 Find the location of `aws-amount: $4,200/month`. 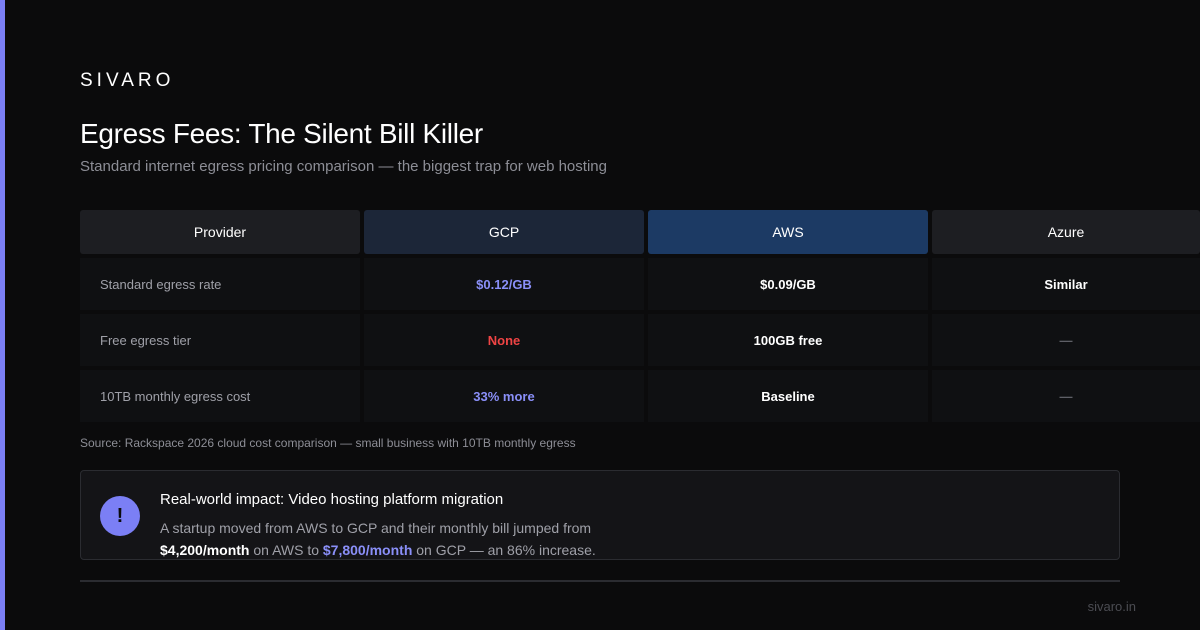

aws-amount: $4,200/month is located at coordinates (205, 550).